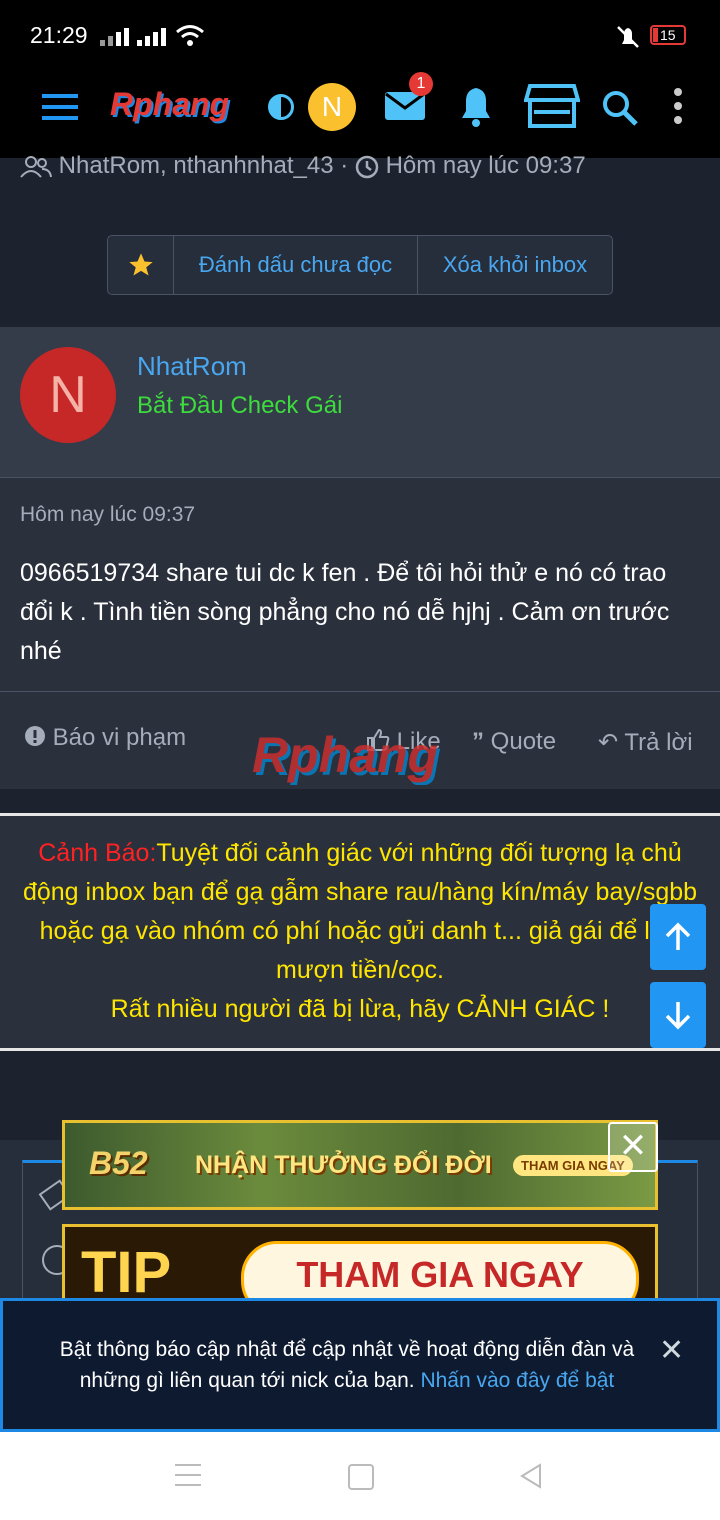 This screenshot has height=1520, width=720. What do you see at coordinates (35, 736) in the screenshot?
I see `alert-icon` at bounding box center [35, 736].